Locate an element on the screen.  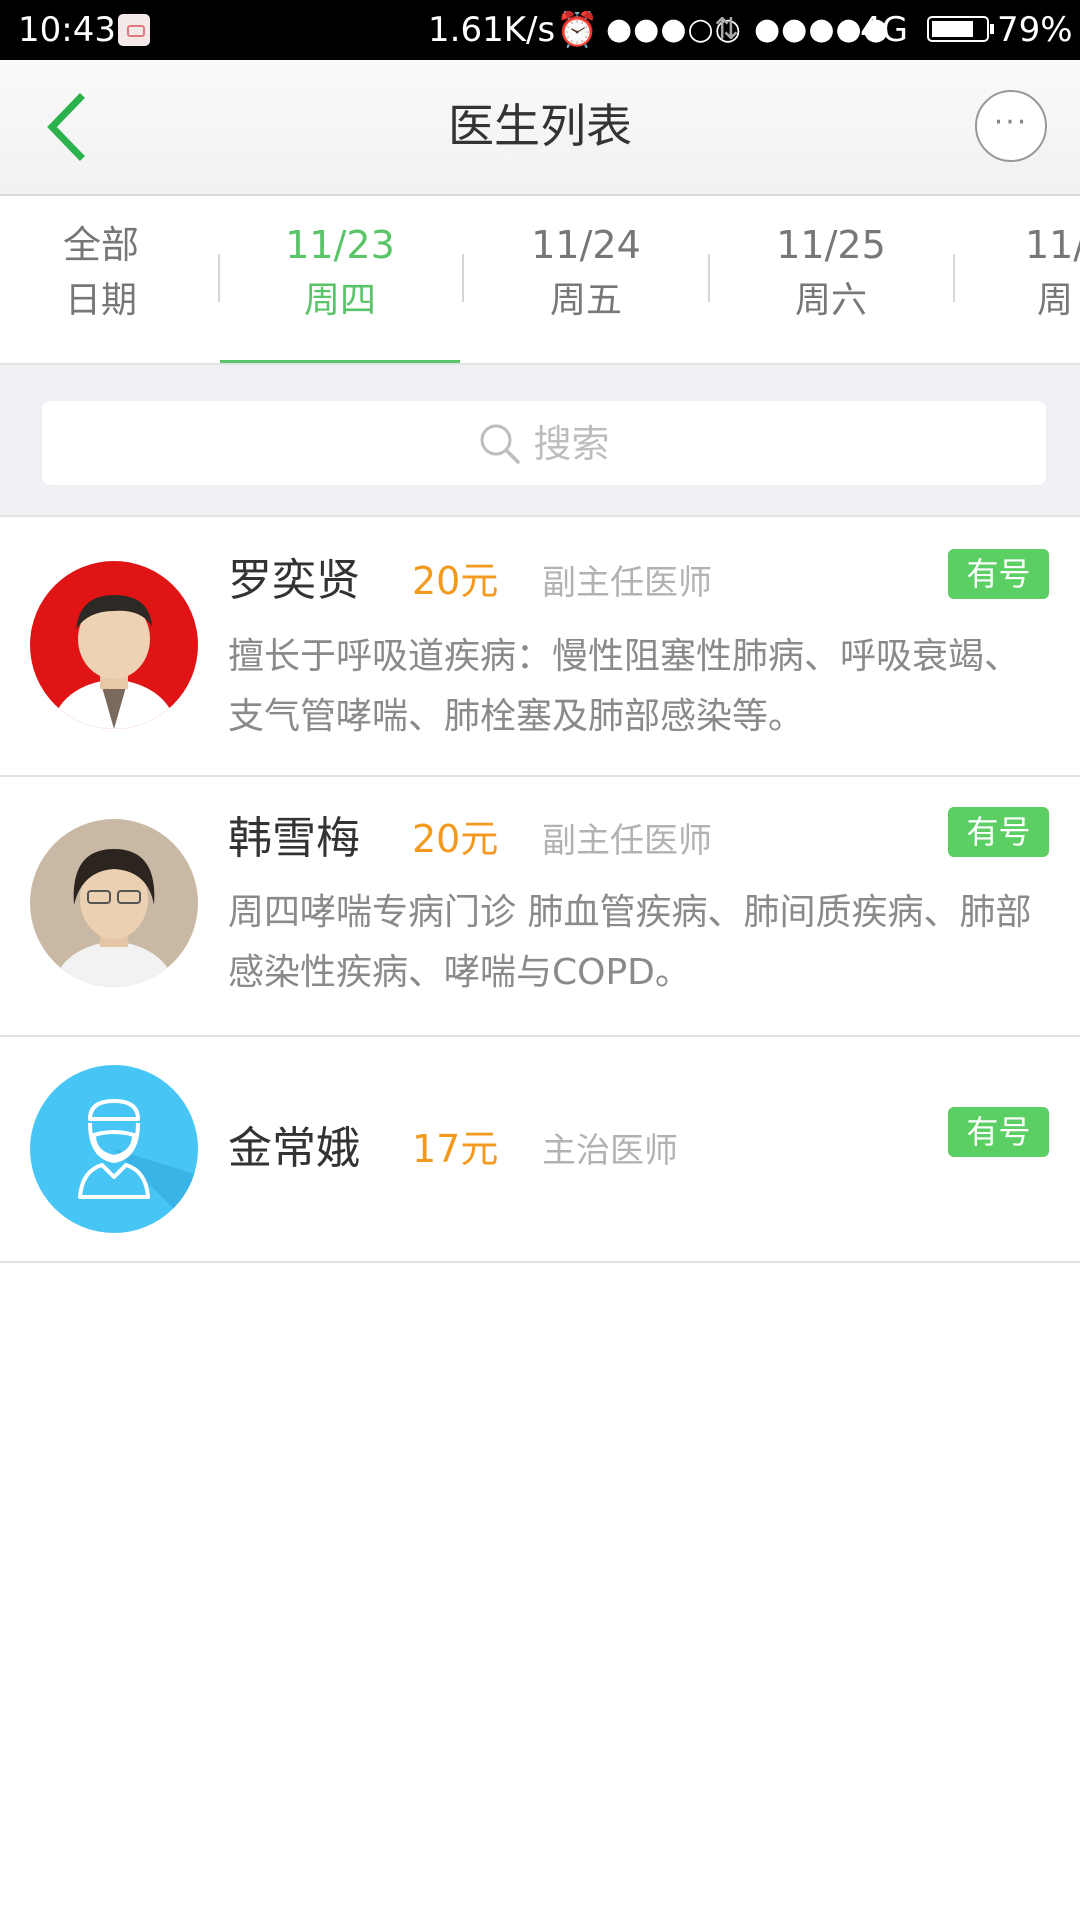
tab-date-11-24: 11/24 周五 is located at coordinates (586, 279).